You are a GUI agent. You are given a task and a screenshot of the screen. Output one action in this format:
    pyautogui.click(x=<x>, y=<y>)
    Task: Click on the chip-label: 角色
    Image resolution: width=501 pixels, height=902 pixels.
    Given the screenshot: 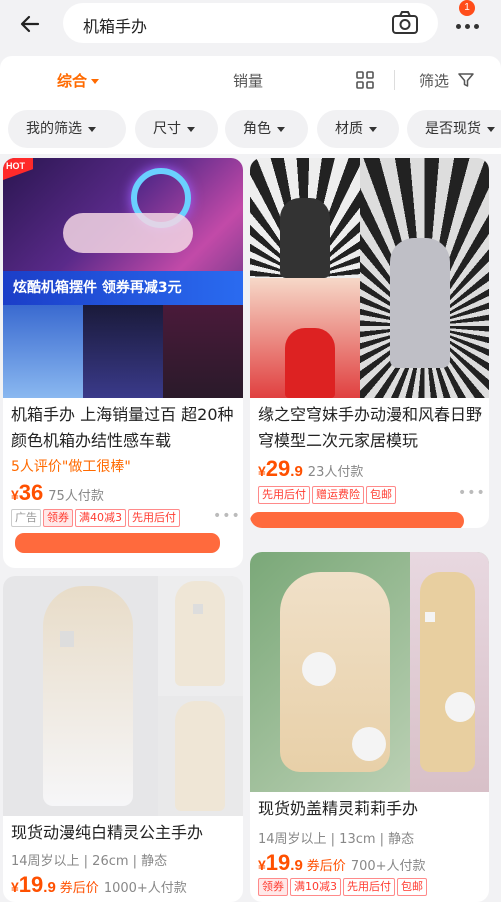 What is the action you would take?
    pyautogui.click(x=257, y=129)
    